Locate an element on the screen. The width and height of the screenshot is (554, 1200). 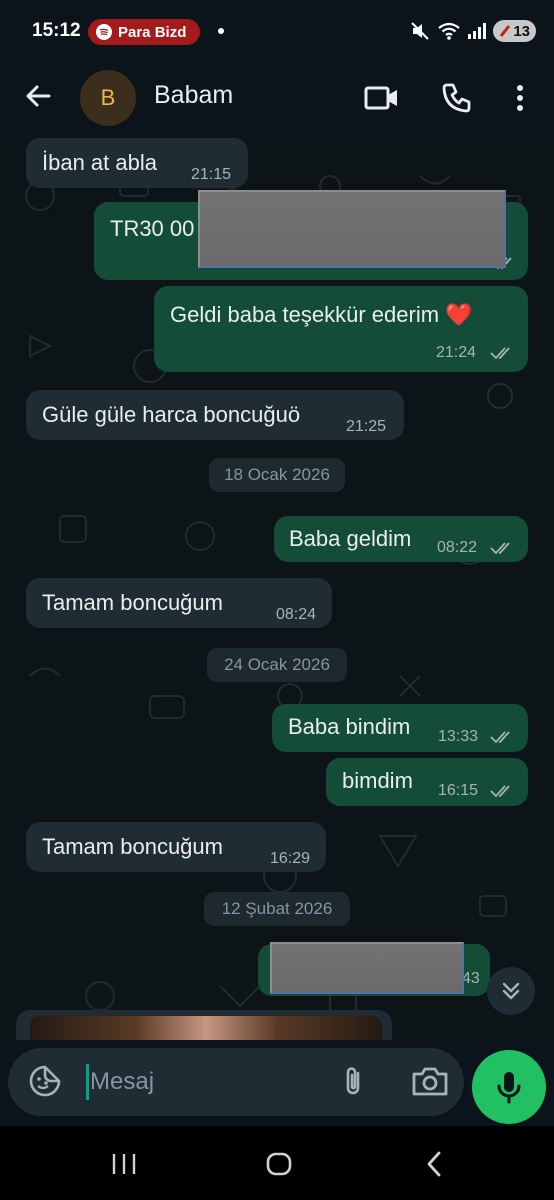
camera-icon is located at coordinates (430, 1082).